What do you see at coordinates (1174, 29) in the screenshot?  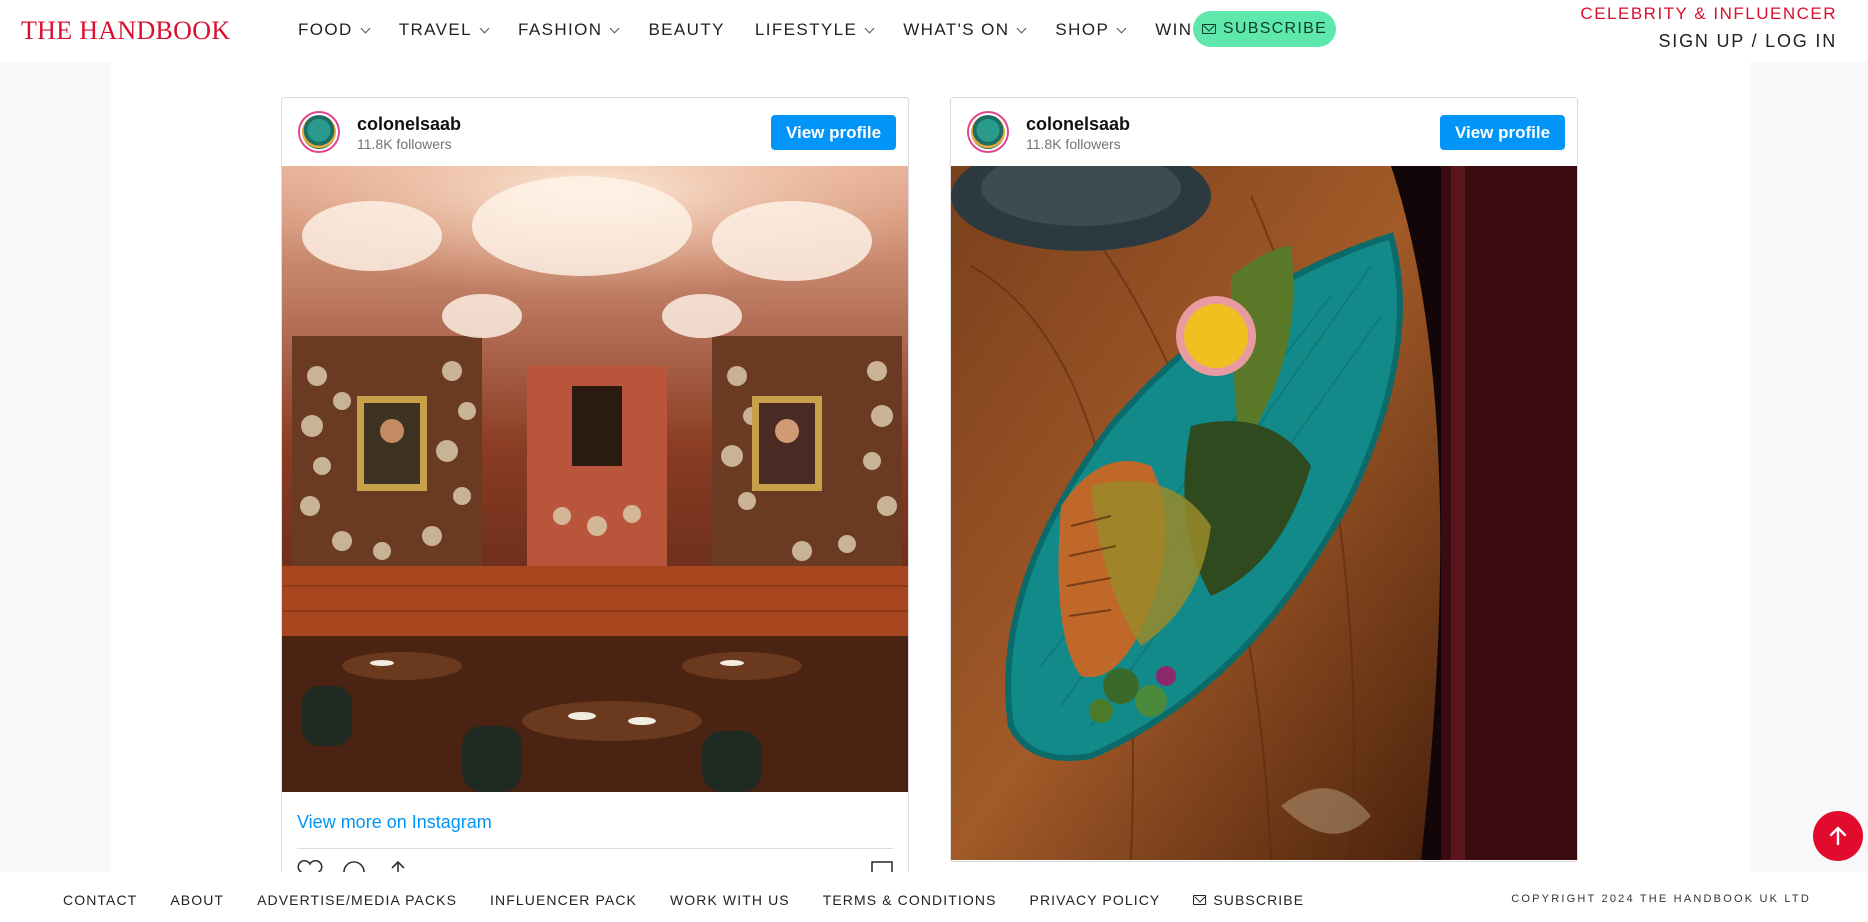 I see `nav-label: WIN` at bounding box center [1174, 29].